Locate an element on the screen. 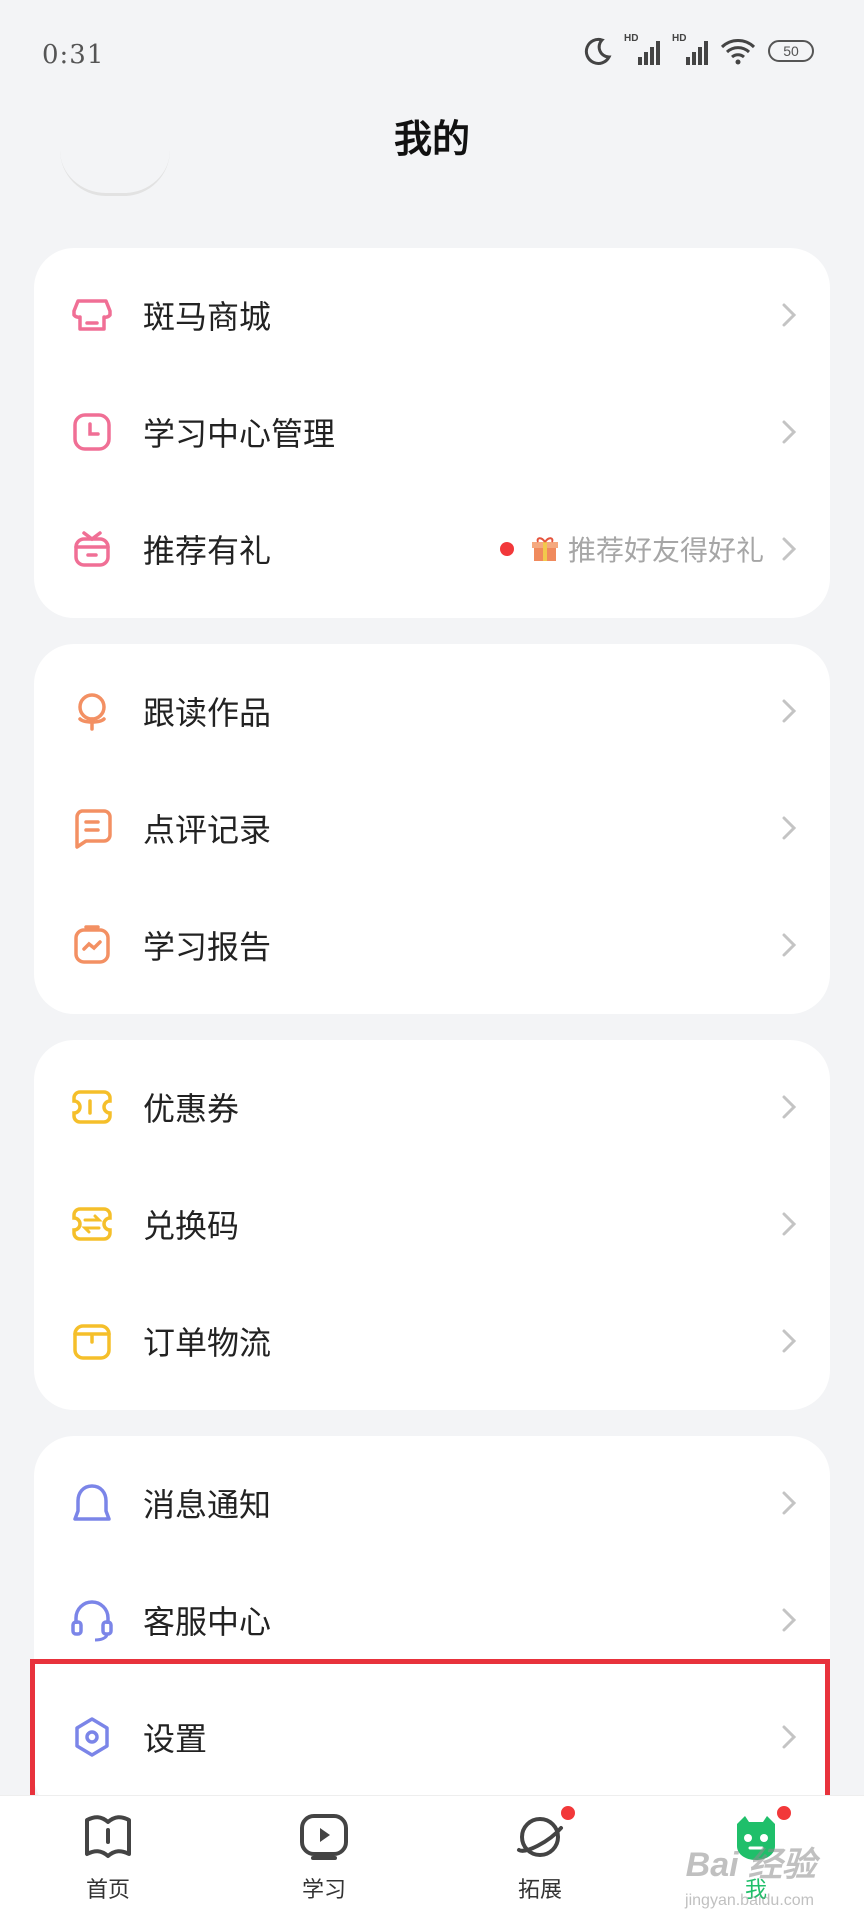 This screenshot has width=864, height=1920. referral-promo: 推荐好友得好礼 is located at coordinates (631, 549).